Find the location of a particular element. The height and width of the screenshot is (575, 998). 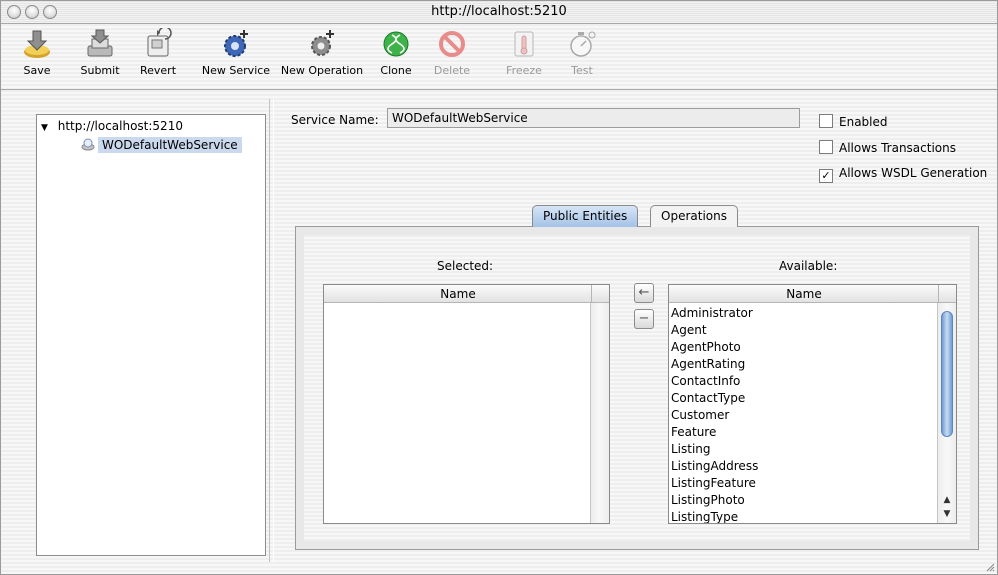

list-item: ListingAddress is located at coordinates (714, 466).